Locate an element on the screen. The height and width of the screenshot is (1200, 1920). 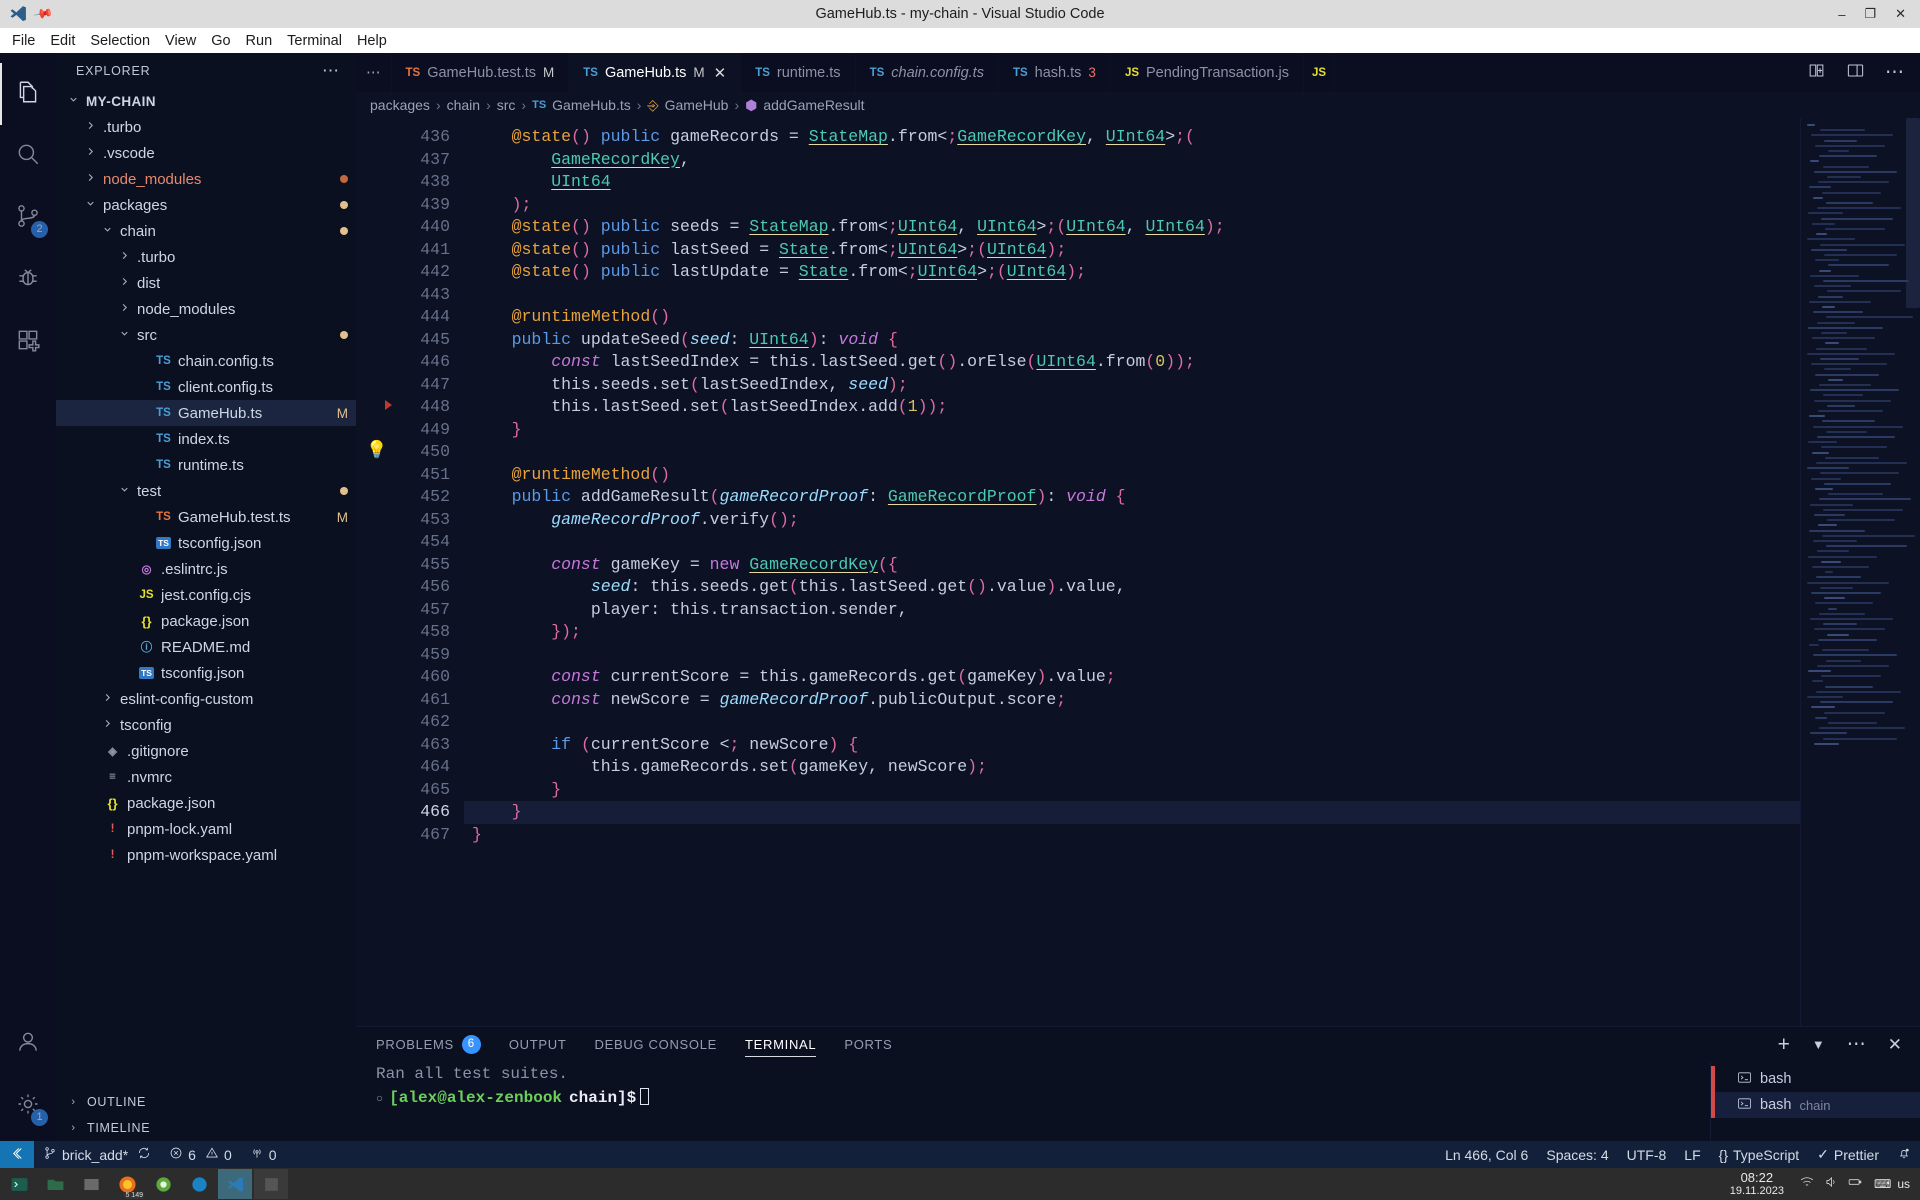
editor-tab: TS GameHub.ts M ✕ is located at coordinates (655, 72).